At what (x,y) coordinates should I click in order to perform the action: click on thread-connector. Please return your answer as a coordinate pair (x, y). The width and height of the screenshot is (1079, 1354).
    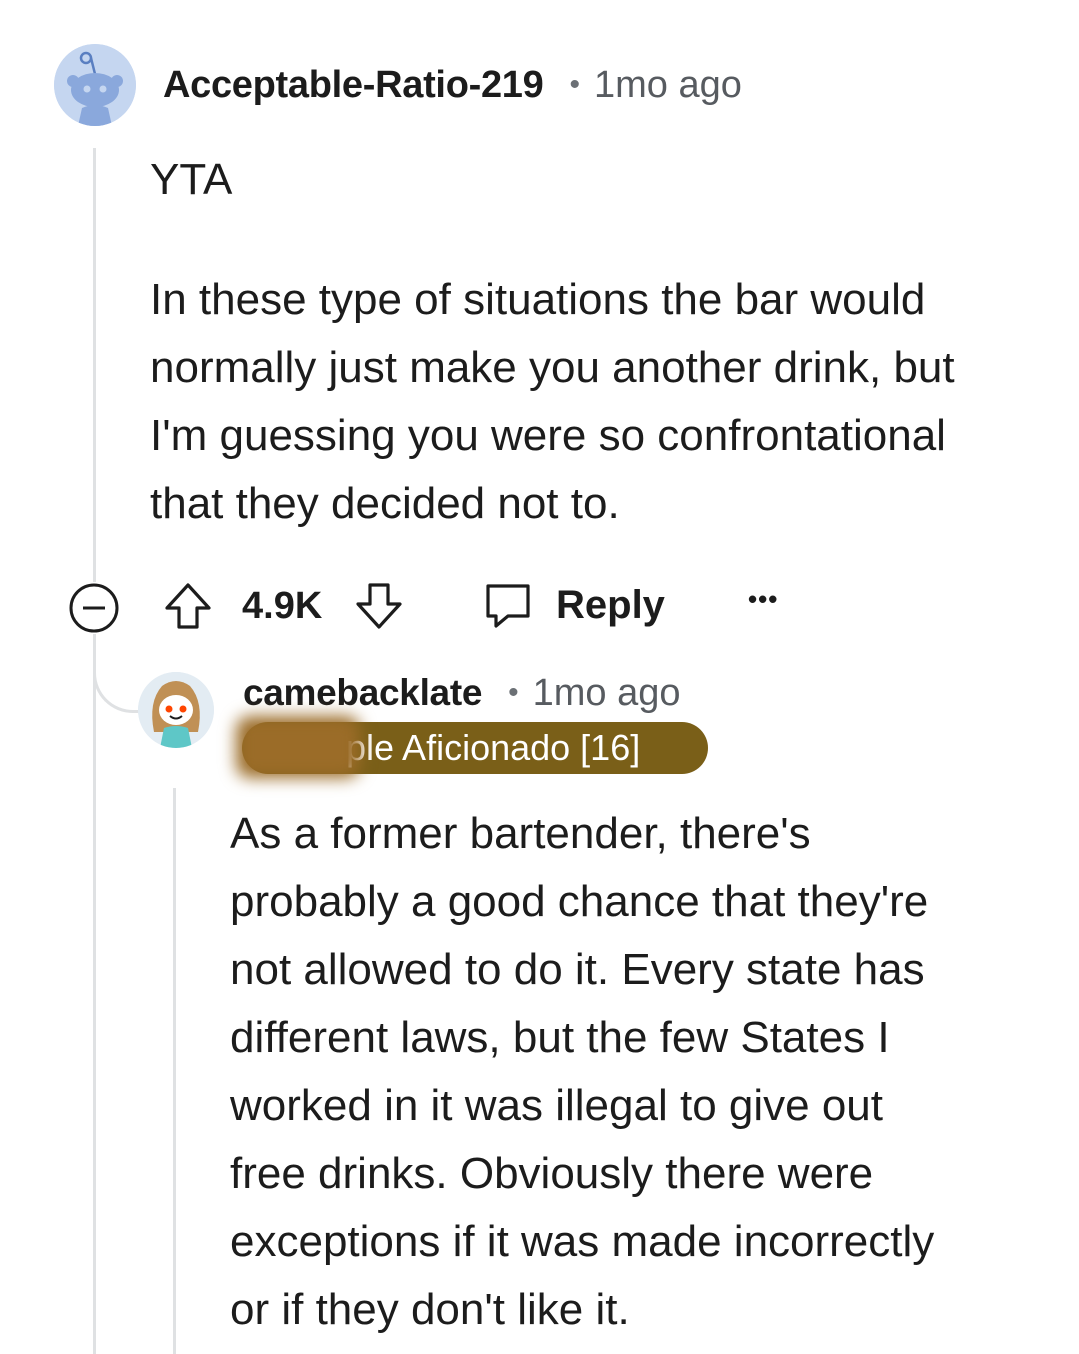
    Looking at the image, I should click on (117, 680).